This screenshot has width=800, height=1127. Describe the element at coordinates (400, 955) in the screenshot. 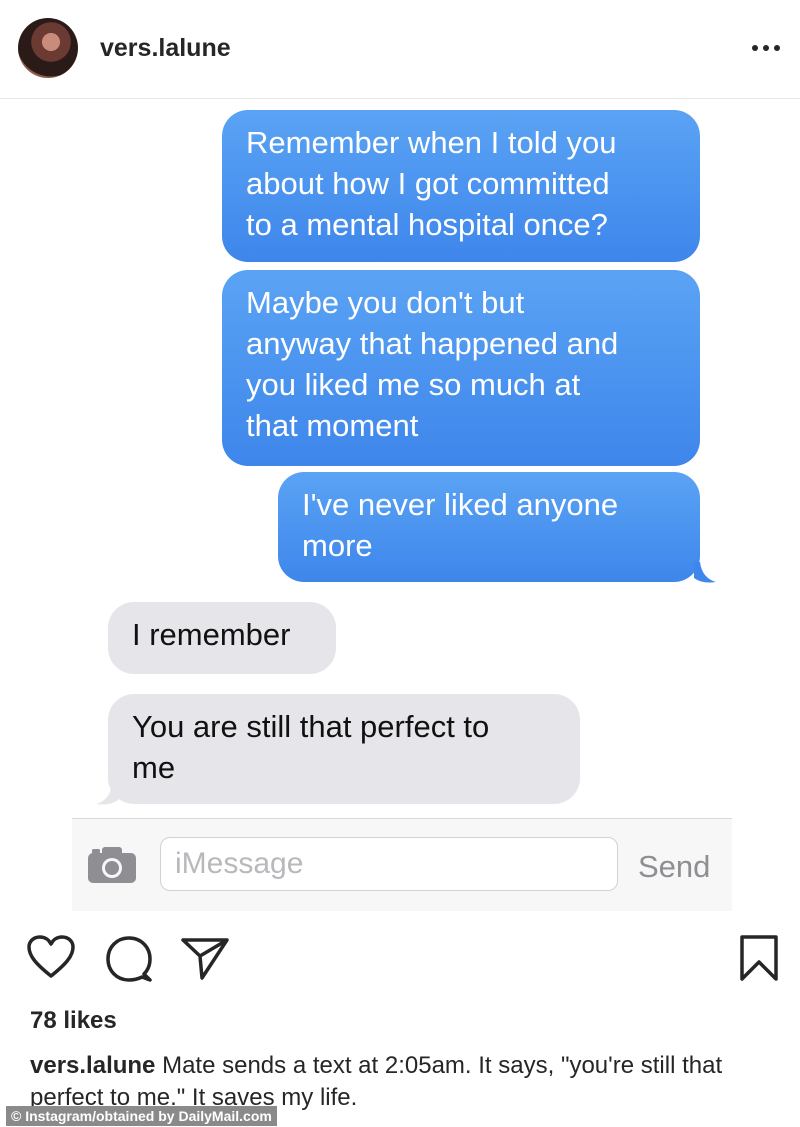

I see `post-actions` at that location.